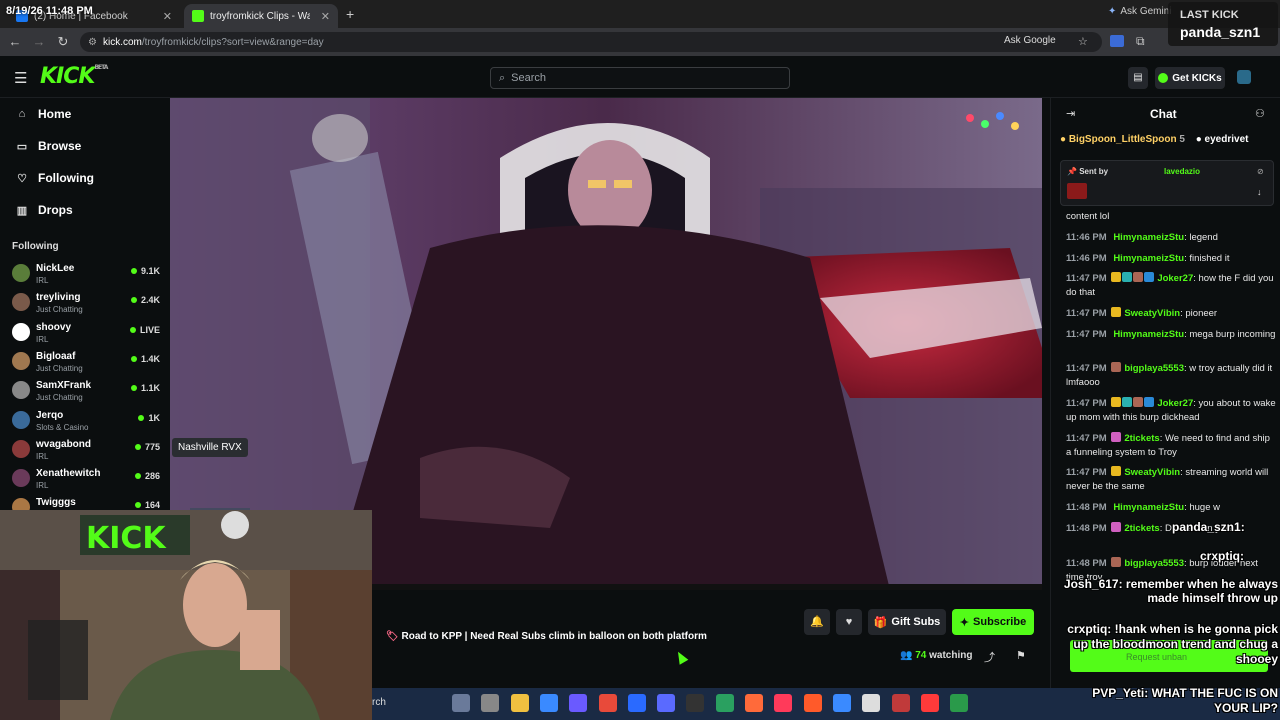 The width and height of the screenshot is (1280, 720). What do you see at coordinates (87, 422) in the screenshot?
I see `following-item: Jerqo Slots & Casino 1K` at bounding box center [87, 422].